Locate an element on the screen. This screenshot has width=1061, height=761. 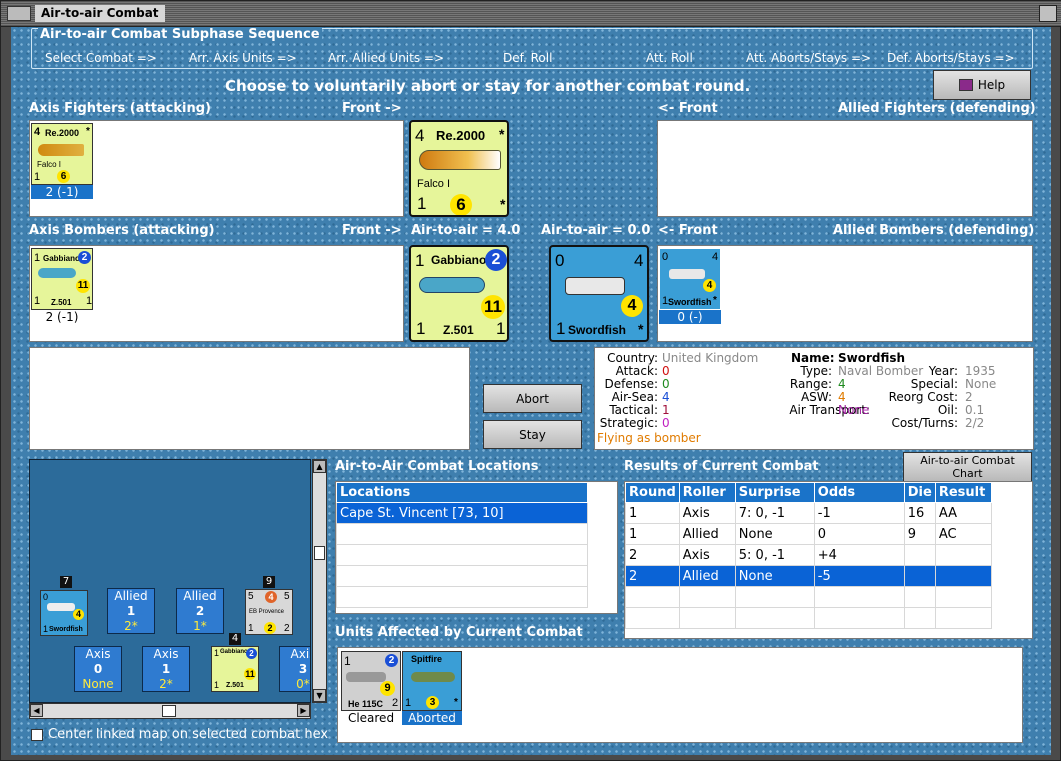
result-row: 2 Axis 5: 0, -1 +4 is located at coordinates (808, 555).